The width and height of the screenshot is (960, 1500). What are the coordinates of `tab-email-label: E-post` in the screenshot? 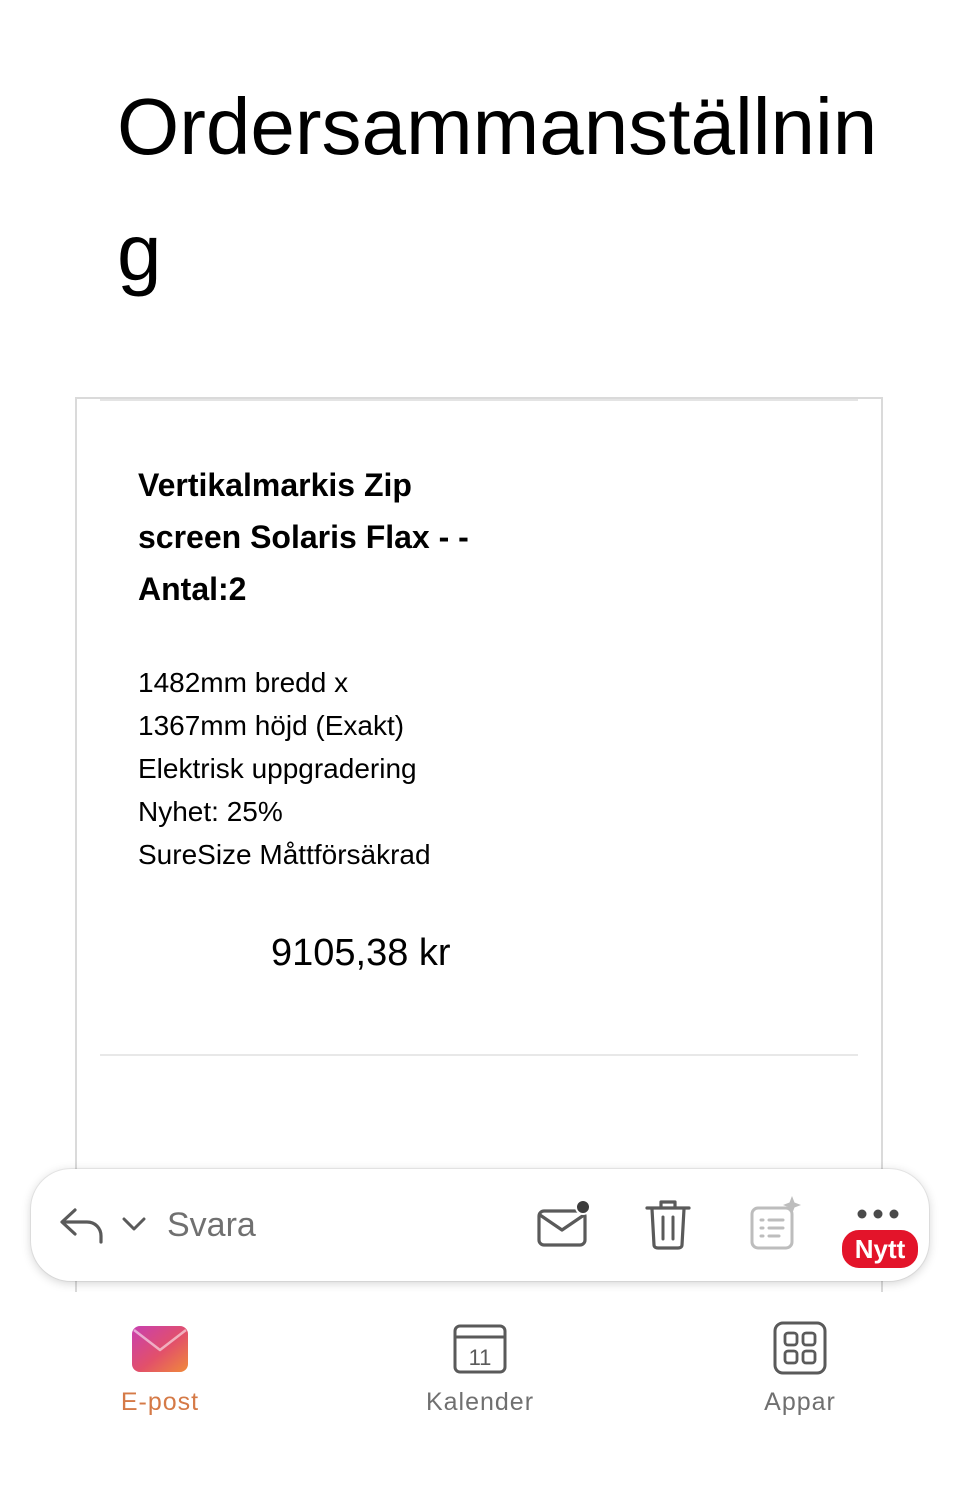 It's located at (160, 1402).